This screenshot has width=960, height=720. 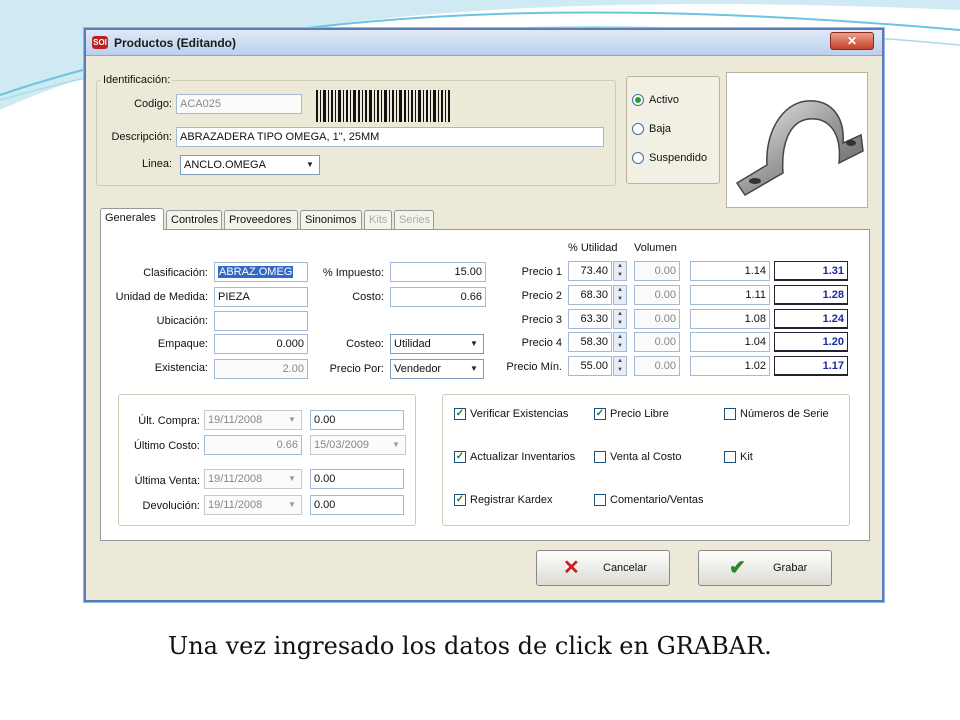 I want to click on volumen-header: Volumen, so click(x=655, y=248).